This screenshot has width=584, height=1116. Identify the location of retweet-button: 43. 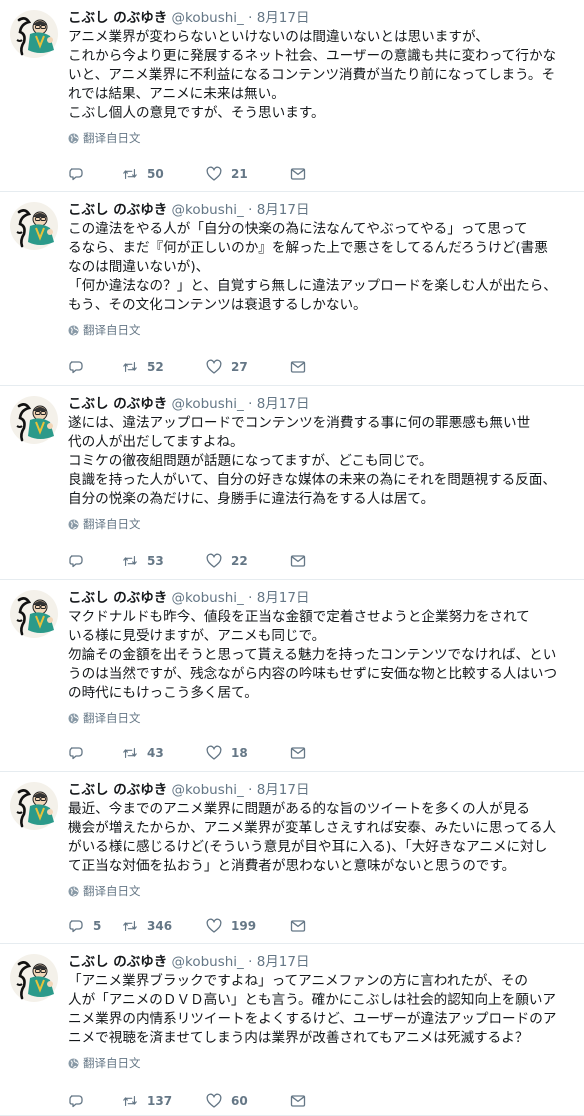
(164, 753).